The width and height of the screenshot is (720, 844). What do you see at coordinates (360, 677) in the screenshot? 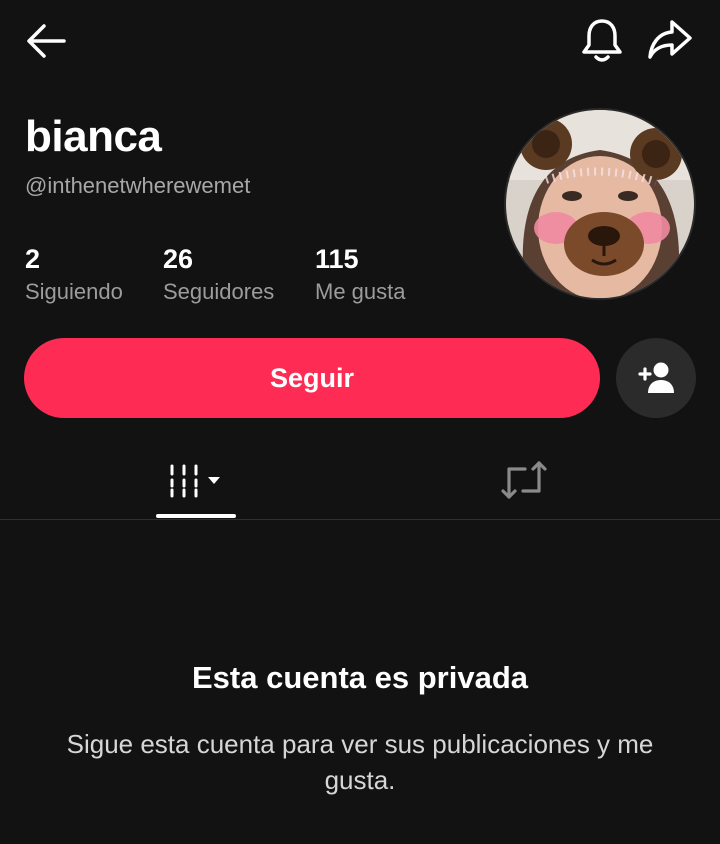
I see `private-account-title: Esta cuenta es privada` at bounding box center [360, 677].